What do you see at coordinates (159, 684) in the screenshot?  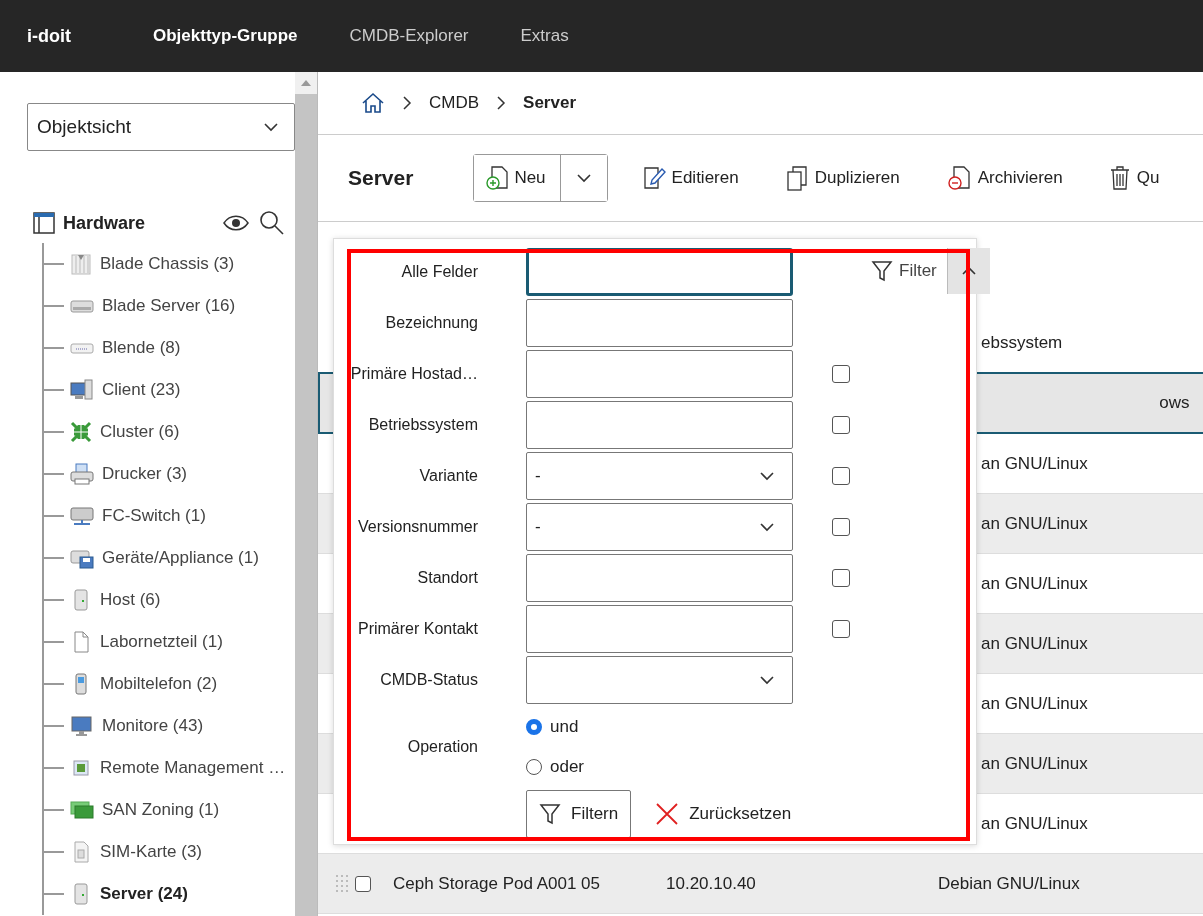 I see `tree-item: Mobiltelefon (2)` at bounding box center [159, 684].